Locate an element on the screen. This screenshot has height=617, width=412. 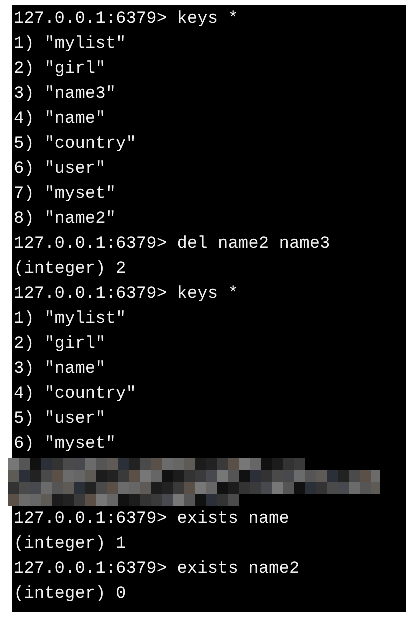
terminal-line: 127.0.0.1:6379> exists name is located at coordinates (152, 520).